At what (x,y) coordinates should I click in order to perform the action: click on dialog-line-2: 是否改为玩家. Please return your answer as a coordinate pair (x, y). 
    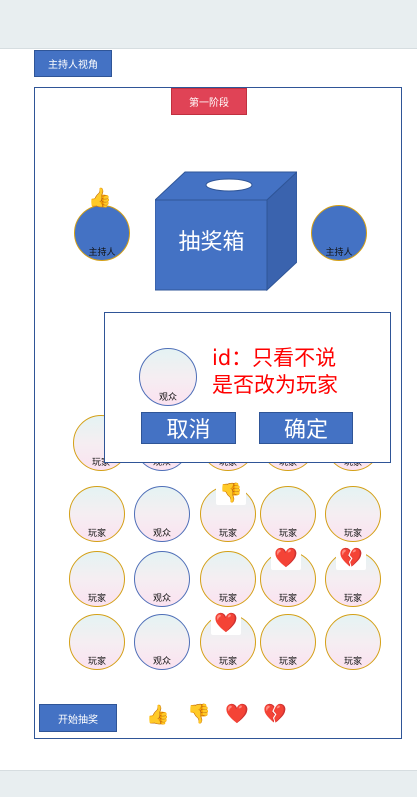
    Looking at the image, I should click on (275, 385).